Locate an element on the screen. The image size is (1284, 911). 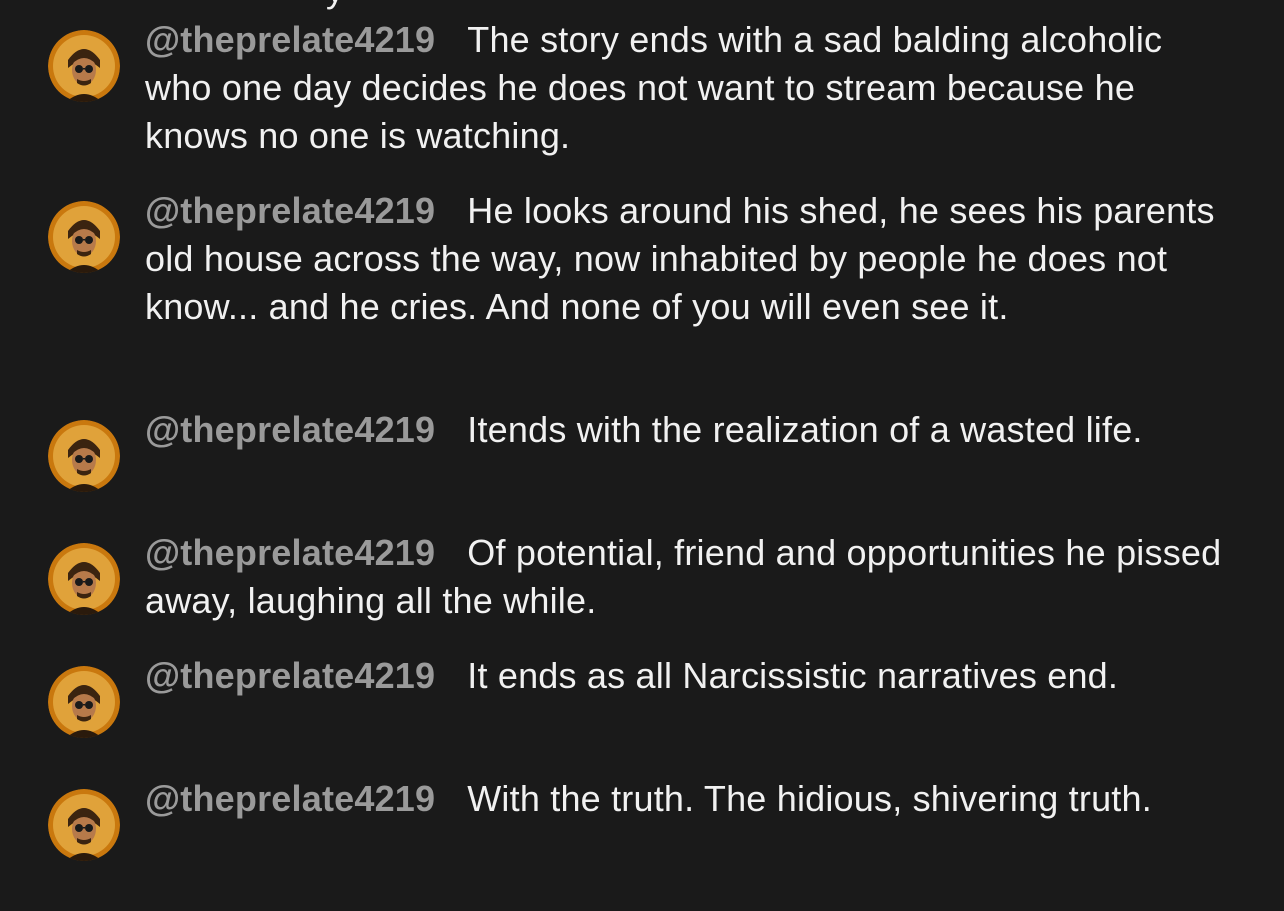
partial-previous-message: y is located at coordinates (335, 7).